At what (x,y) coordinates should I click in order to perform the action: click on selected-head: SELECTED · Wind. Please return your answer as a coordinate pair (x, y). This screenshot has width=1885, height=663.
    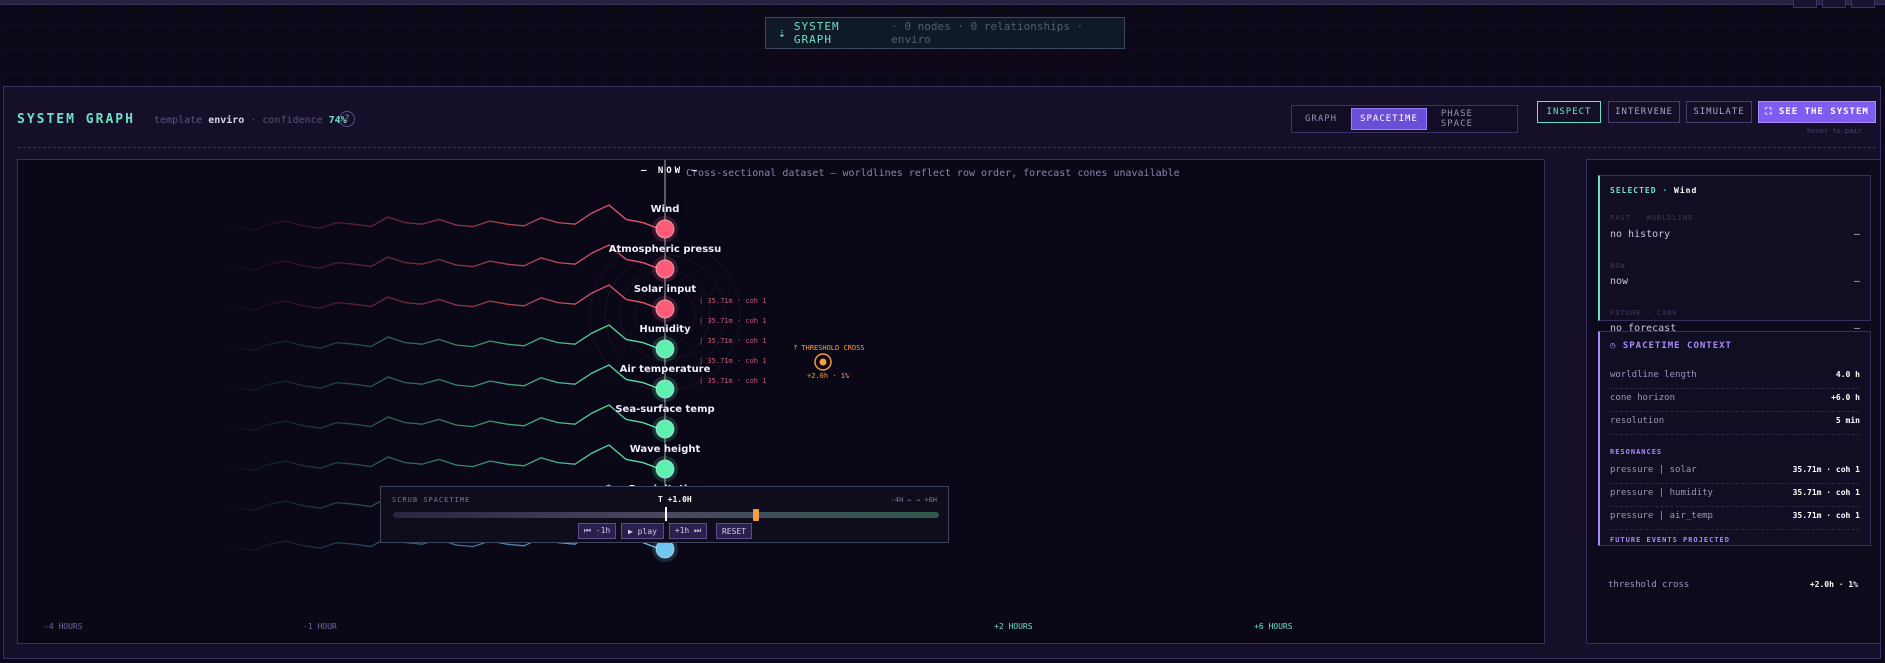
    Looking at the image, I should click on (1653, 190).